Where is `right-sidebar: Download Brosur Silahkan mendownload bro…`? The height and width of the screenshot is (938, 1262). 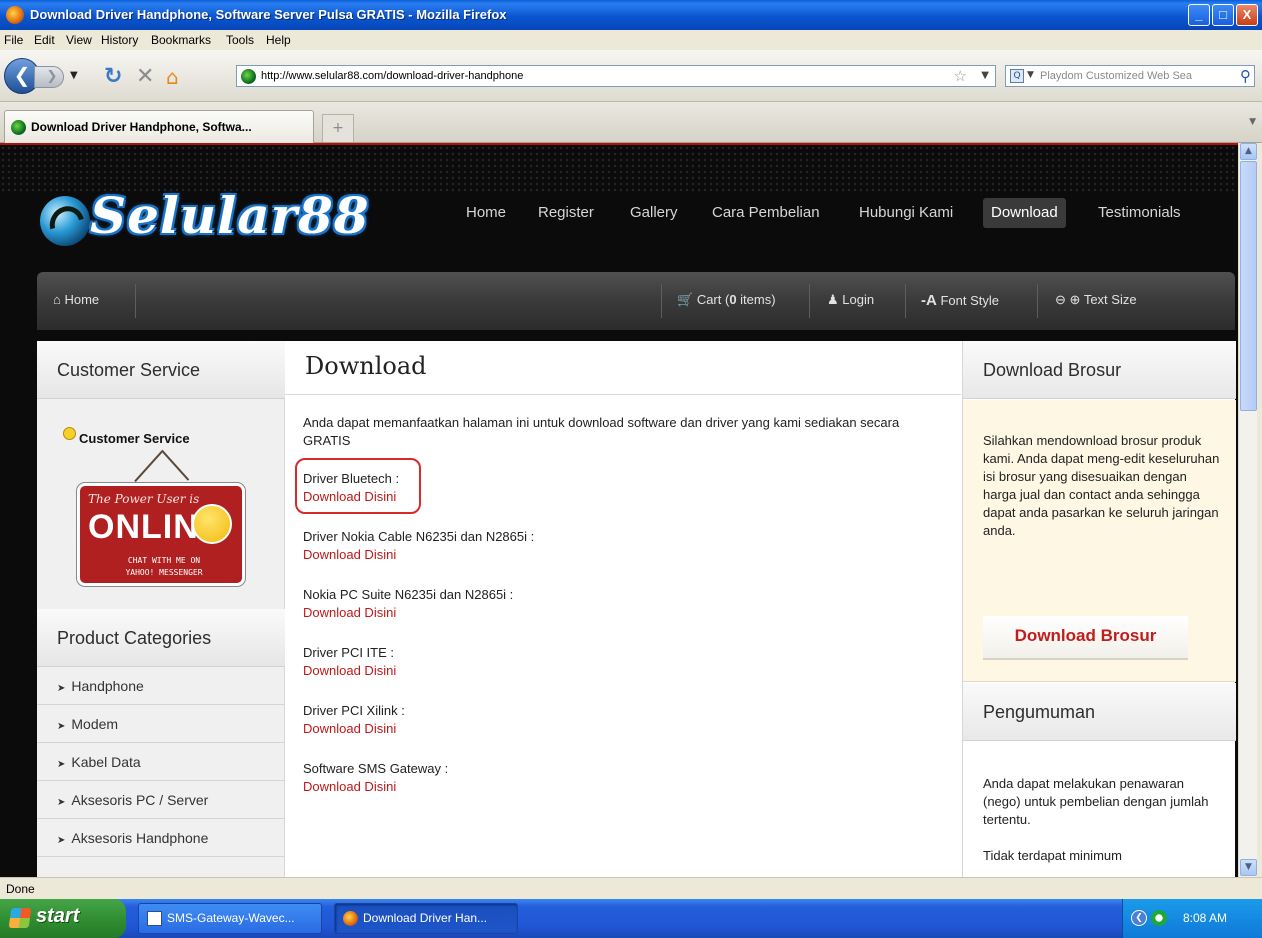 right-sidebar: Download Brosur Silahkan mendownload bro… is located at coordinates (1099, 609).